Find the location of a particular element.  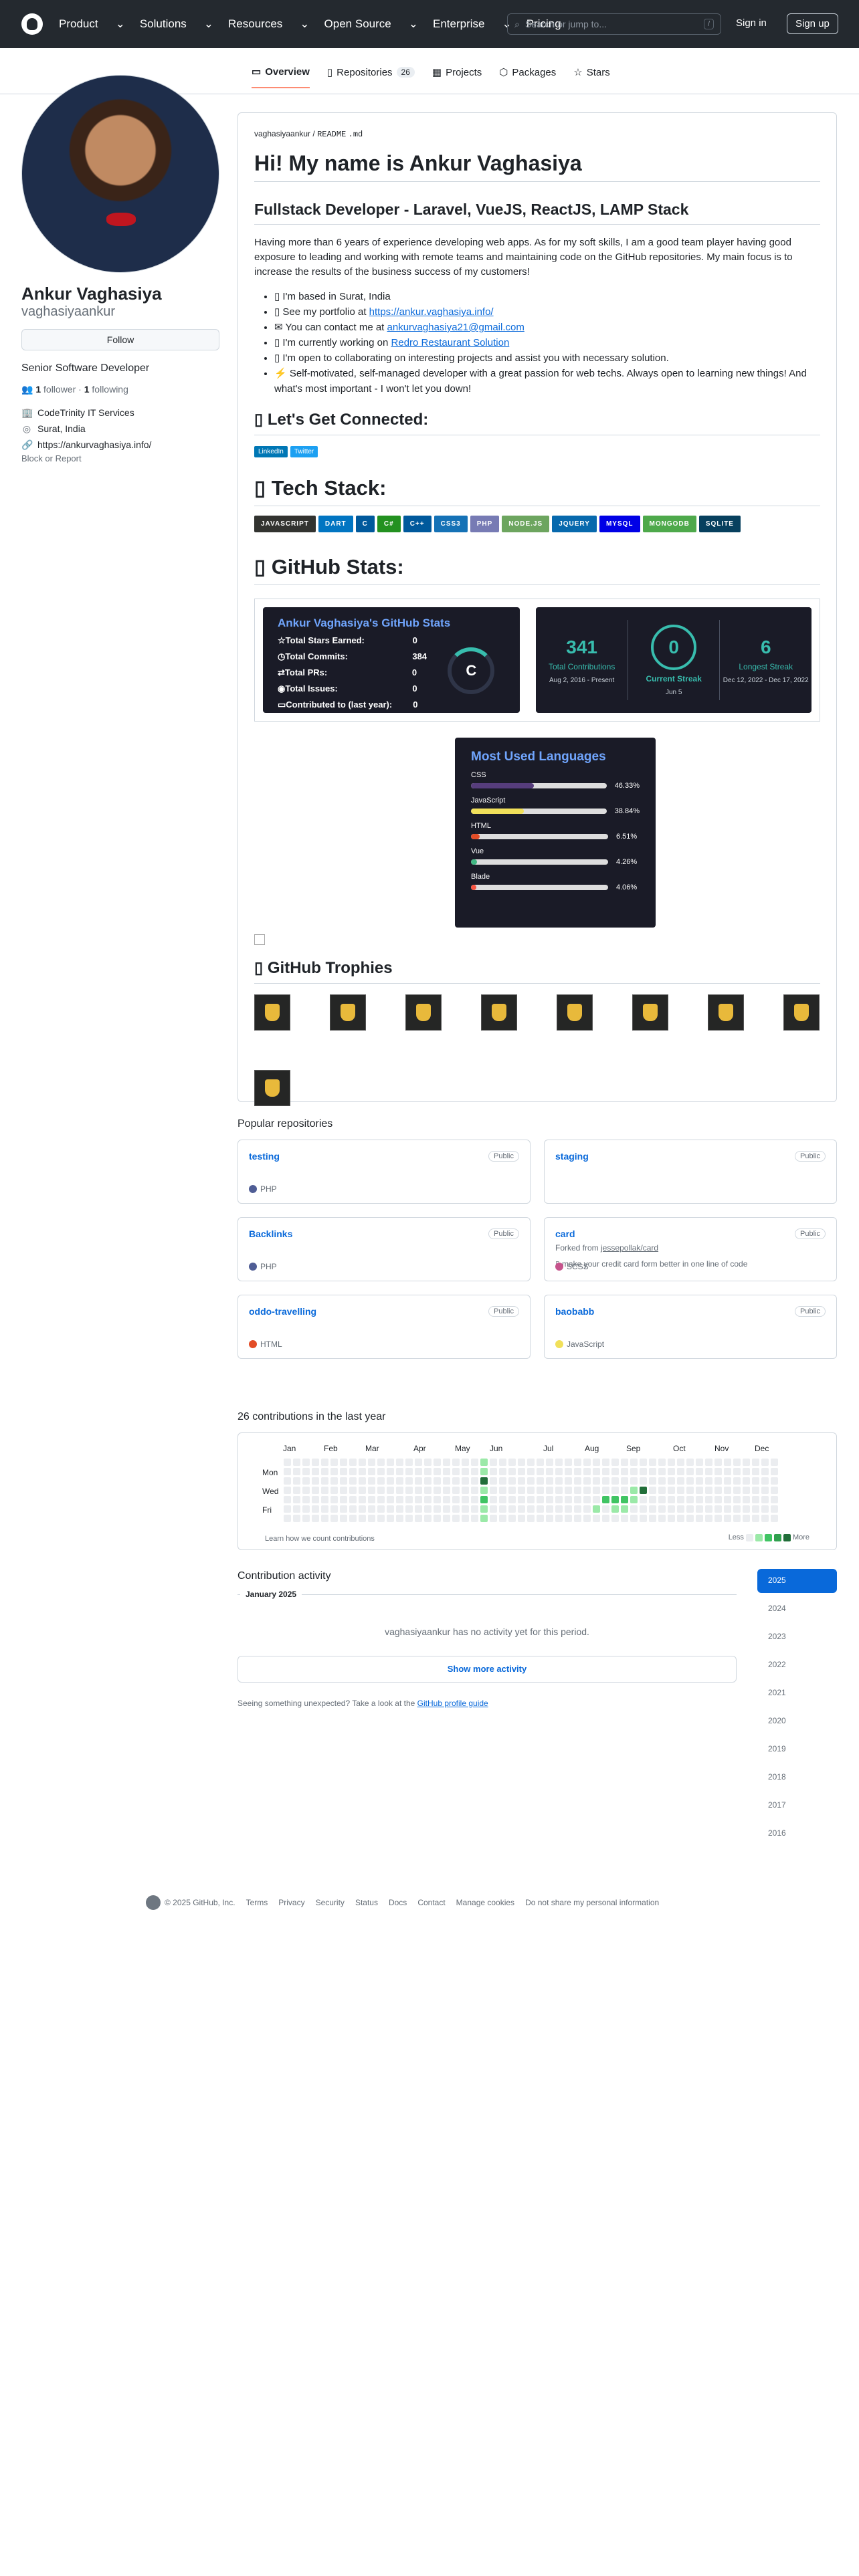

tab-overview: ▭ Overview is located at coordinates (281, 77).